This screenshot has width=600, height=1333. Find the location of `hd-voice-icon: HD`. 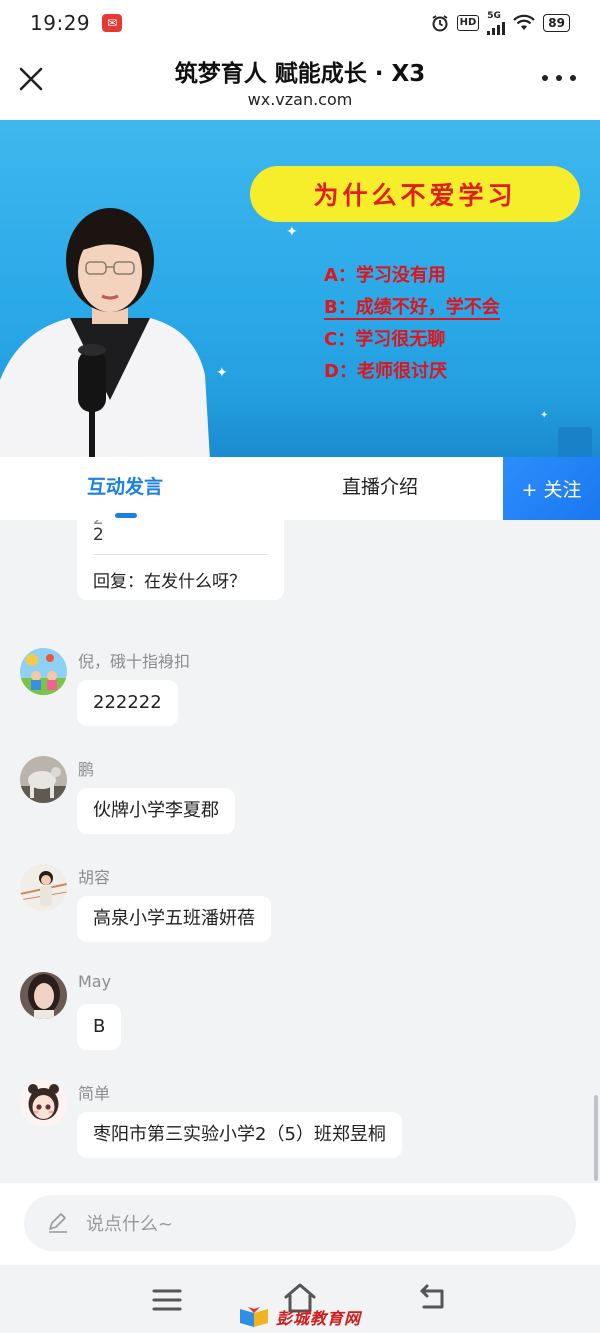

hd-voice-icon: HD is located at coordinates (468, 23).